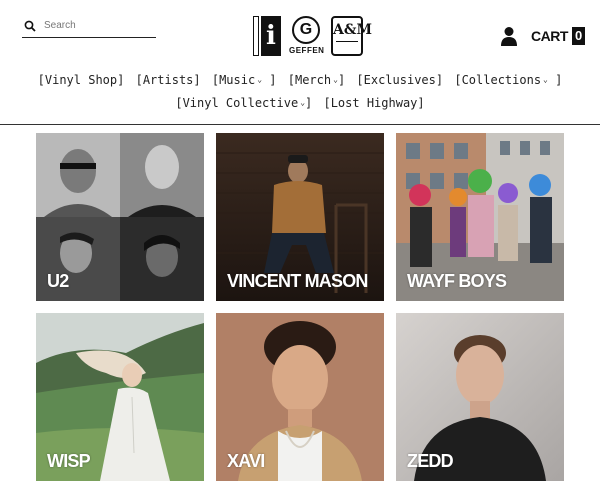 The height and width of the screenshot is (485, 600). I want to click on interscope-logo: i, so click(267, 36).